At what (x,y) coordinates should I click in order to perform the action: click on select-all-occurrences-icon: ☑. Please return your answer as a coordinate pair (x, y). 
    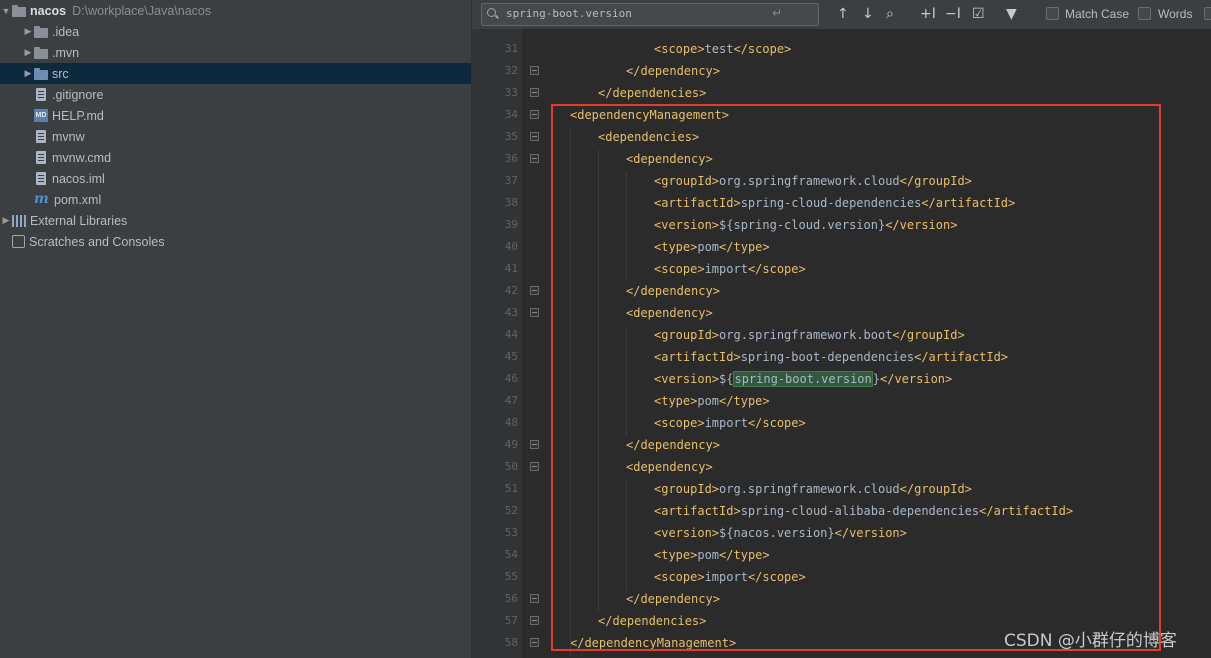
    Looking at the image, I should click on (978, 14).